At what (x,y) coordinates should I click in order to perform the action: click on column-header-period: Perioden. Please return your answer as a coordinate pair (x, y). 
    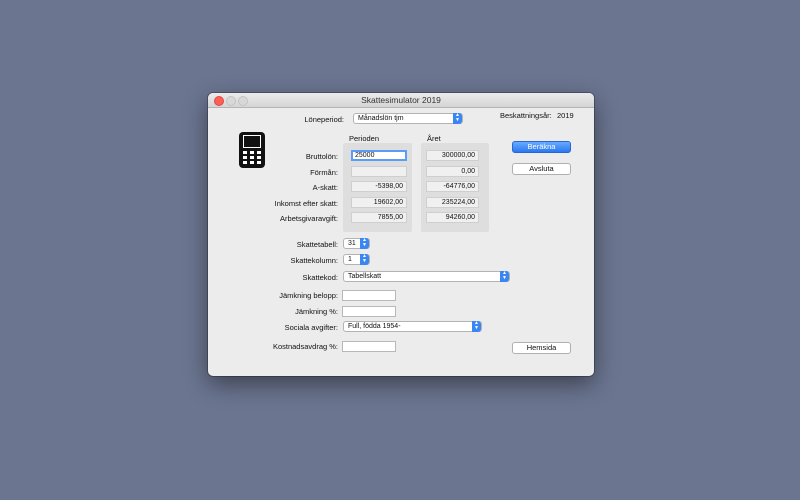
    Looking at the image, I should click on (364, 138).